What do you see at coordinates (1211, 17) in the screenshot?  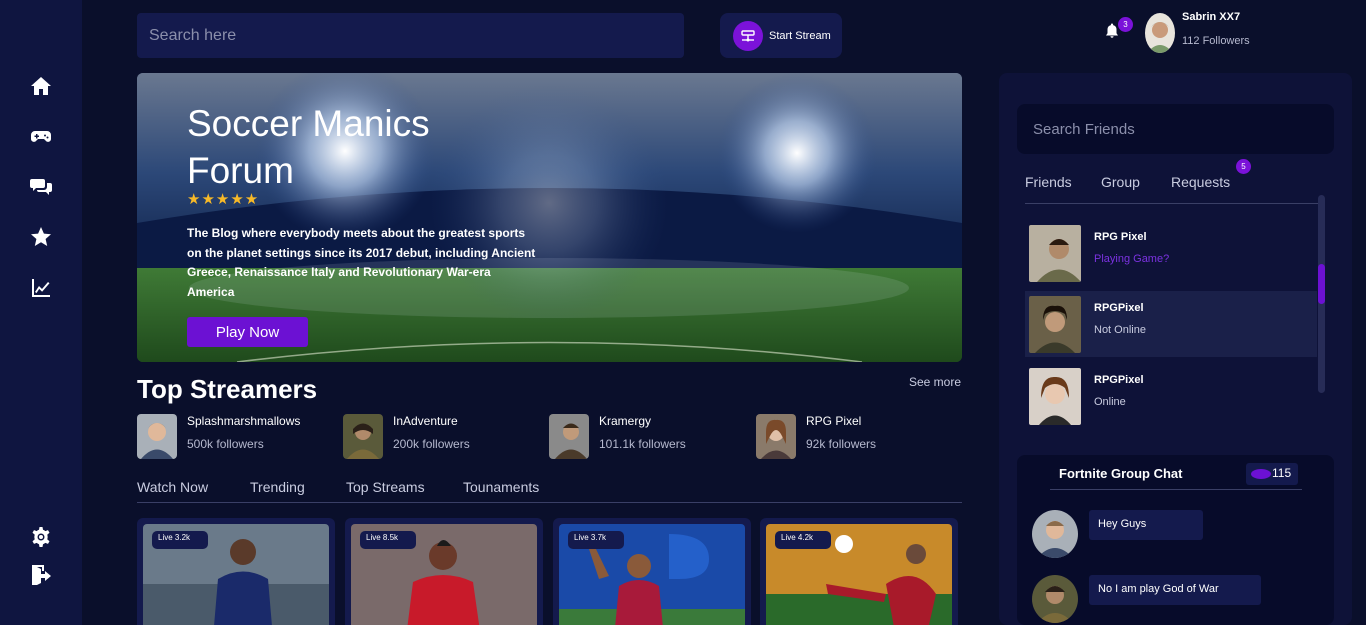 I see `profile-name: Sabrin XX7` at bounding box center [1211, 17].